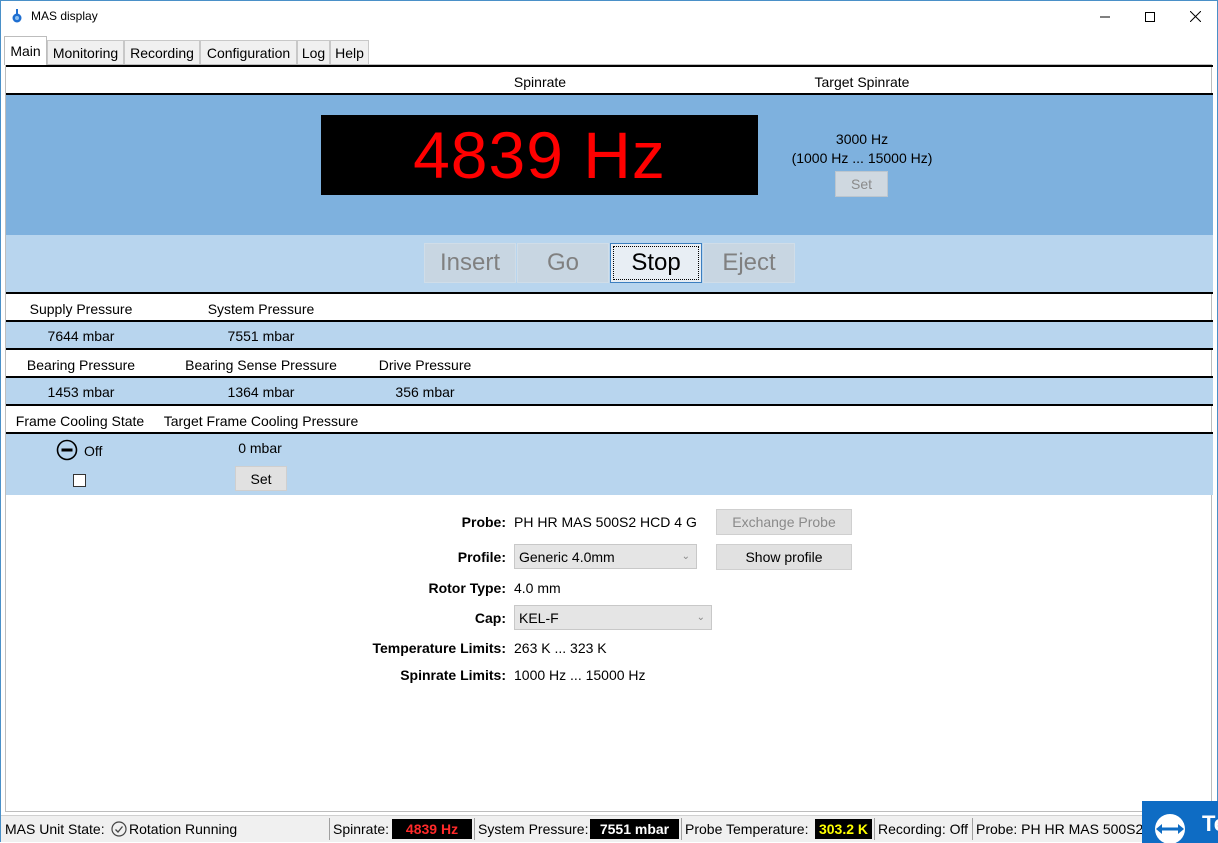 This screenshot has width=1218, height=843. Describe the element at coordinates (81, 309) in the screenshot. I see `supply-pressure-label: Supply Pressure` at that location.